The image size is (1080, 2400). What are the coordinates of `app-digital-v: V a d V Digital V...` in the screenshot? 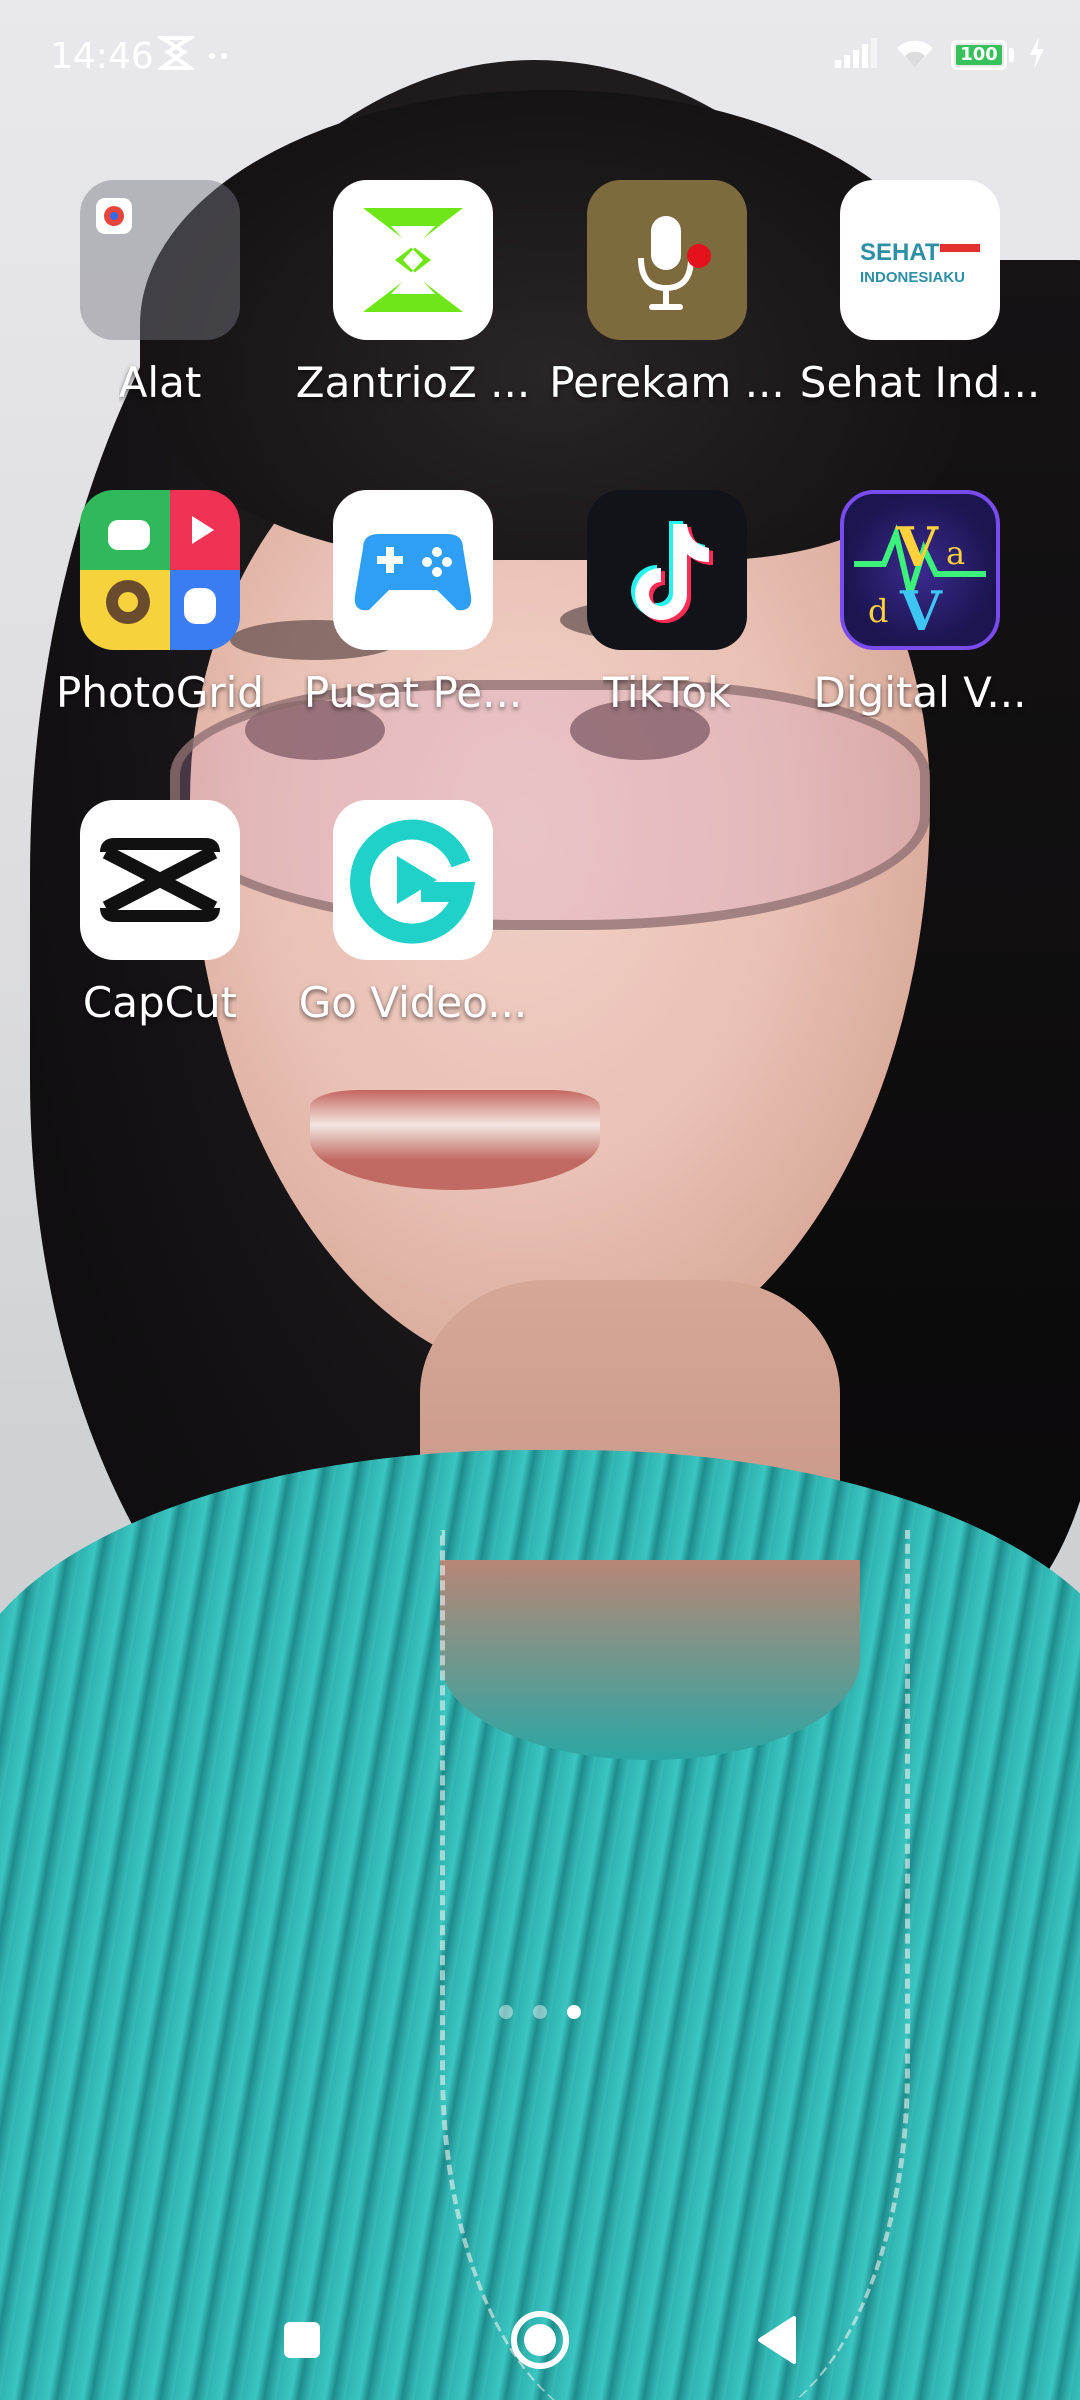 It's located at (920, 615).